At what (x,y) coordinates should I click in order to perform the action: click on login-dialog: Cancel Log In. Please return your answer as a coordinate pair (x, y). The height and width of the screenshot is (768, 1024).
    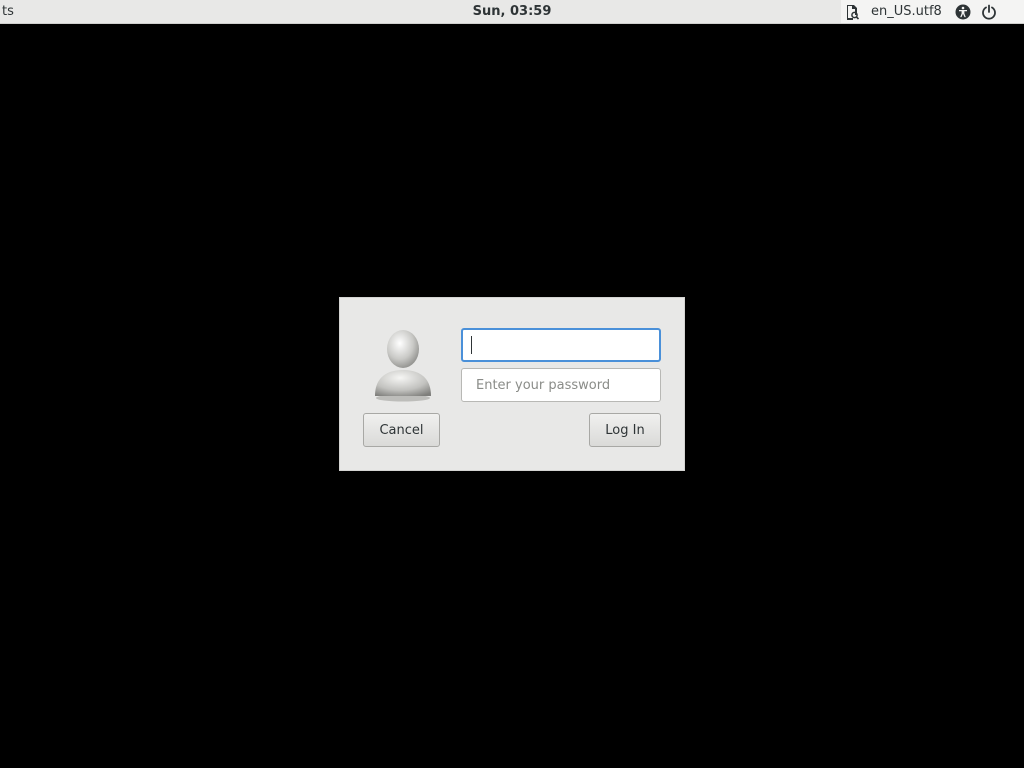
    Looking at the image, I should click on (512, 384).